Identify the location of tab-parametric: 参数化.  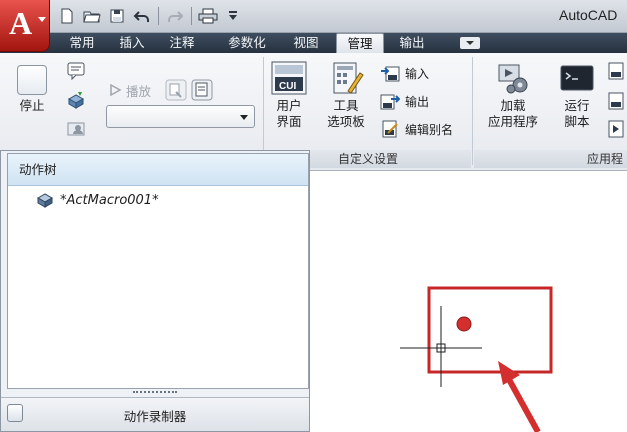
(247, 43).